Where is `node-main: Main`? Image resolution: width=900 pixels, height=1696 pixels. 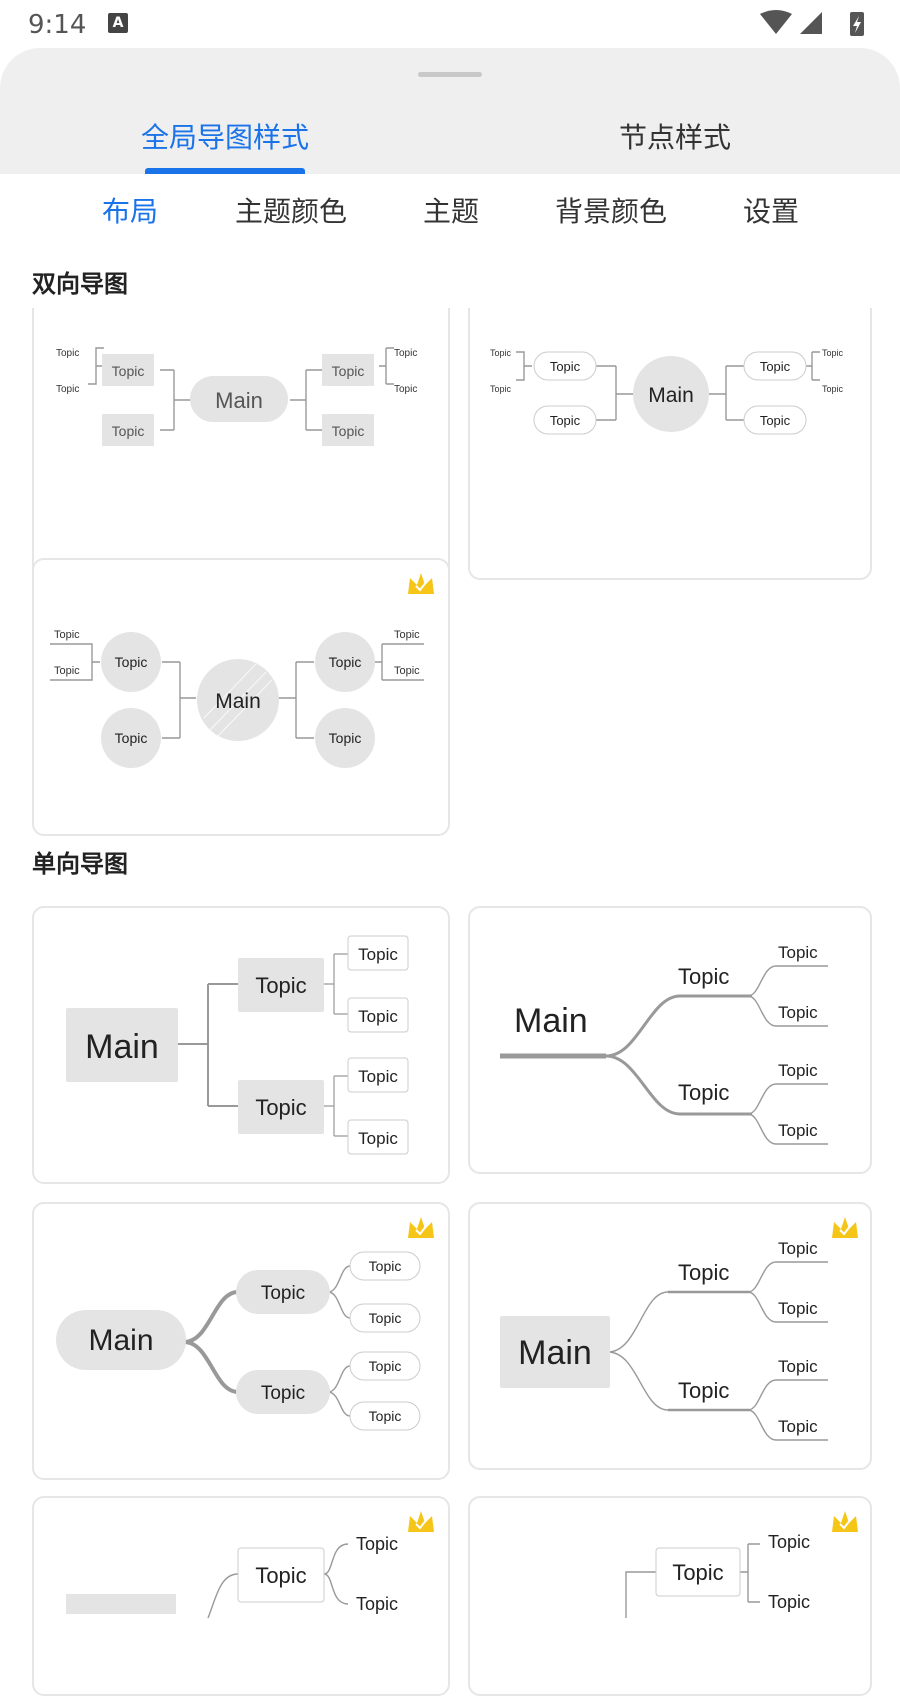
node-main: Main is located at coordinates (239, 400).